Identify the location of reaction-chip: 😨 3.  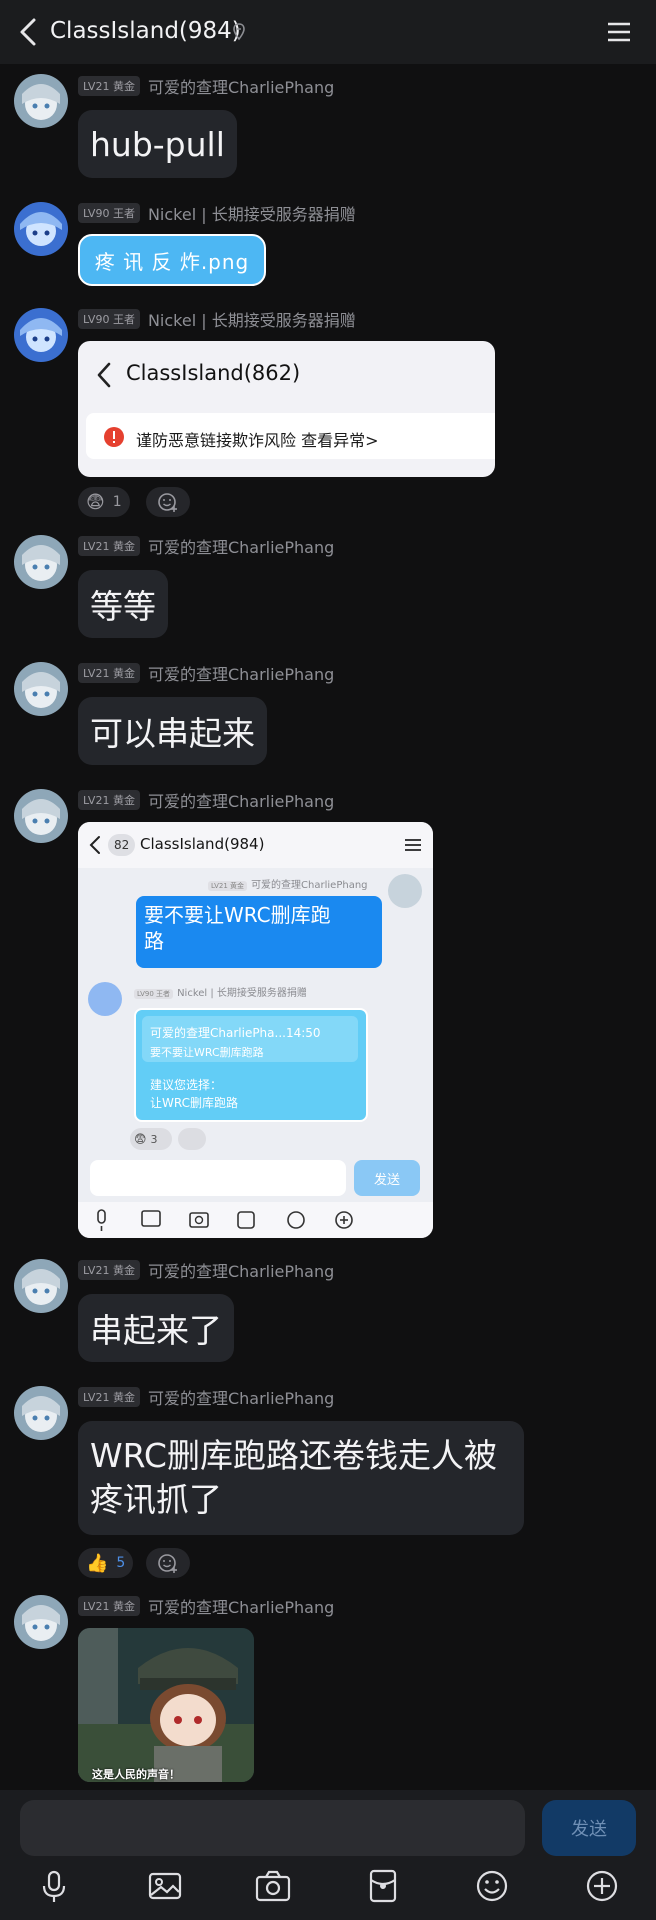
(151, 1139).